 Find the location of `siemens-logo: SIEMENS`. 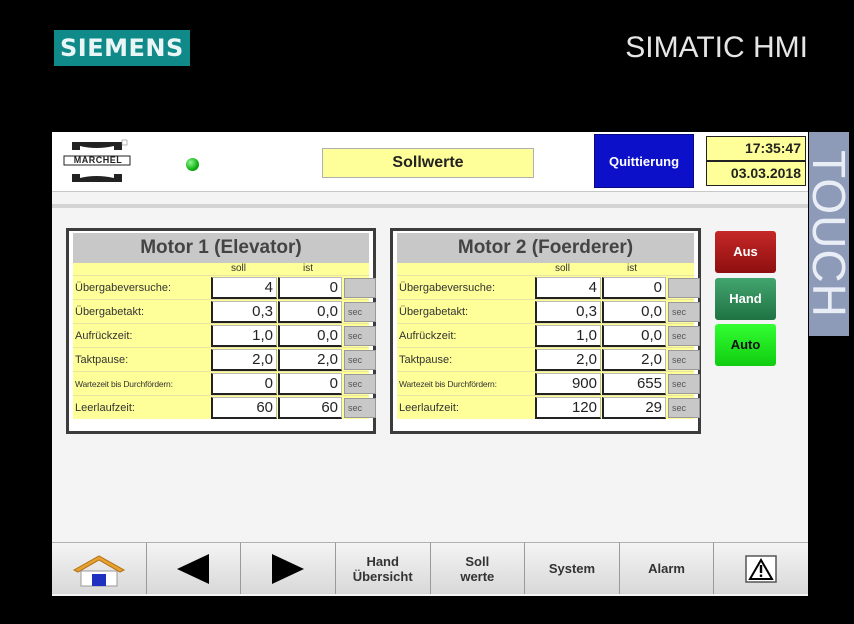

siemens-logo: SIEMENS is located at coordinates (122, 48).